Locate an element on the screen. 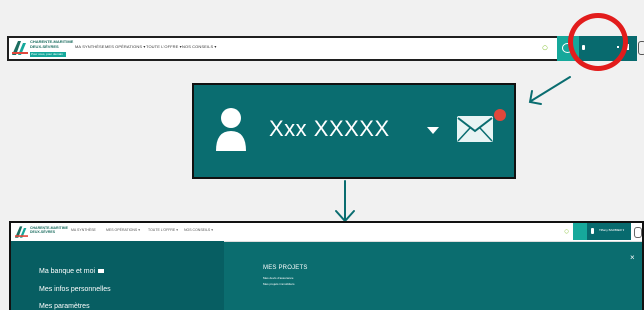 The height and width of the screenshot is (310, 644). sidebar-item-banque: Ma banque et moi is located at coordinates (72, 271).